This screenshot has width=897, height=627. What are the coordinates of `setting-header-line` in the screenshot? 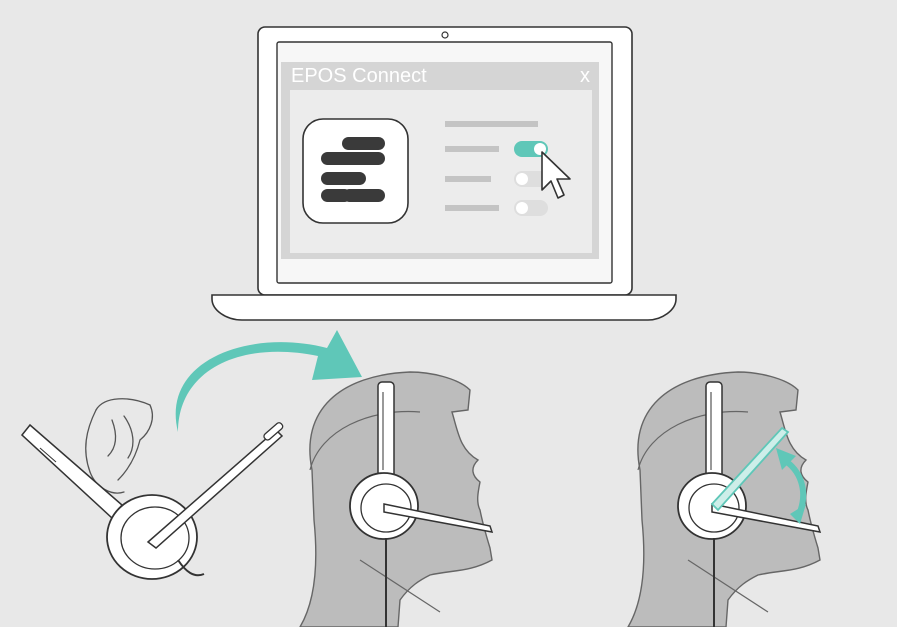 It's located at (491, 124).